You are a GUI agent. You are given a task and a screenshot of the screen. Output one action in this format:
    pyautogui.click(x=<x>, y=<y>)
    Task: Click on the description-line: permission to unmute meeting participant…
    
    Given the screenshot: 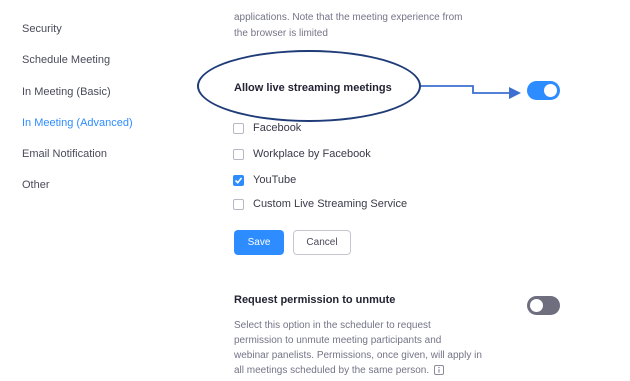 What is the action you would take?
    pyautogui.click(x=338, y=340)
    